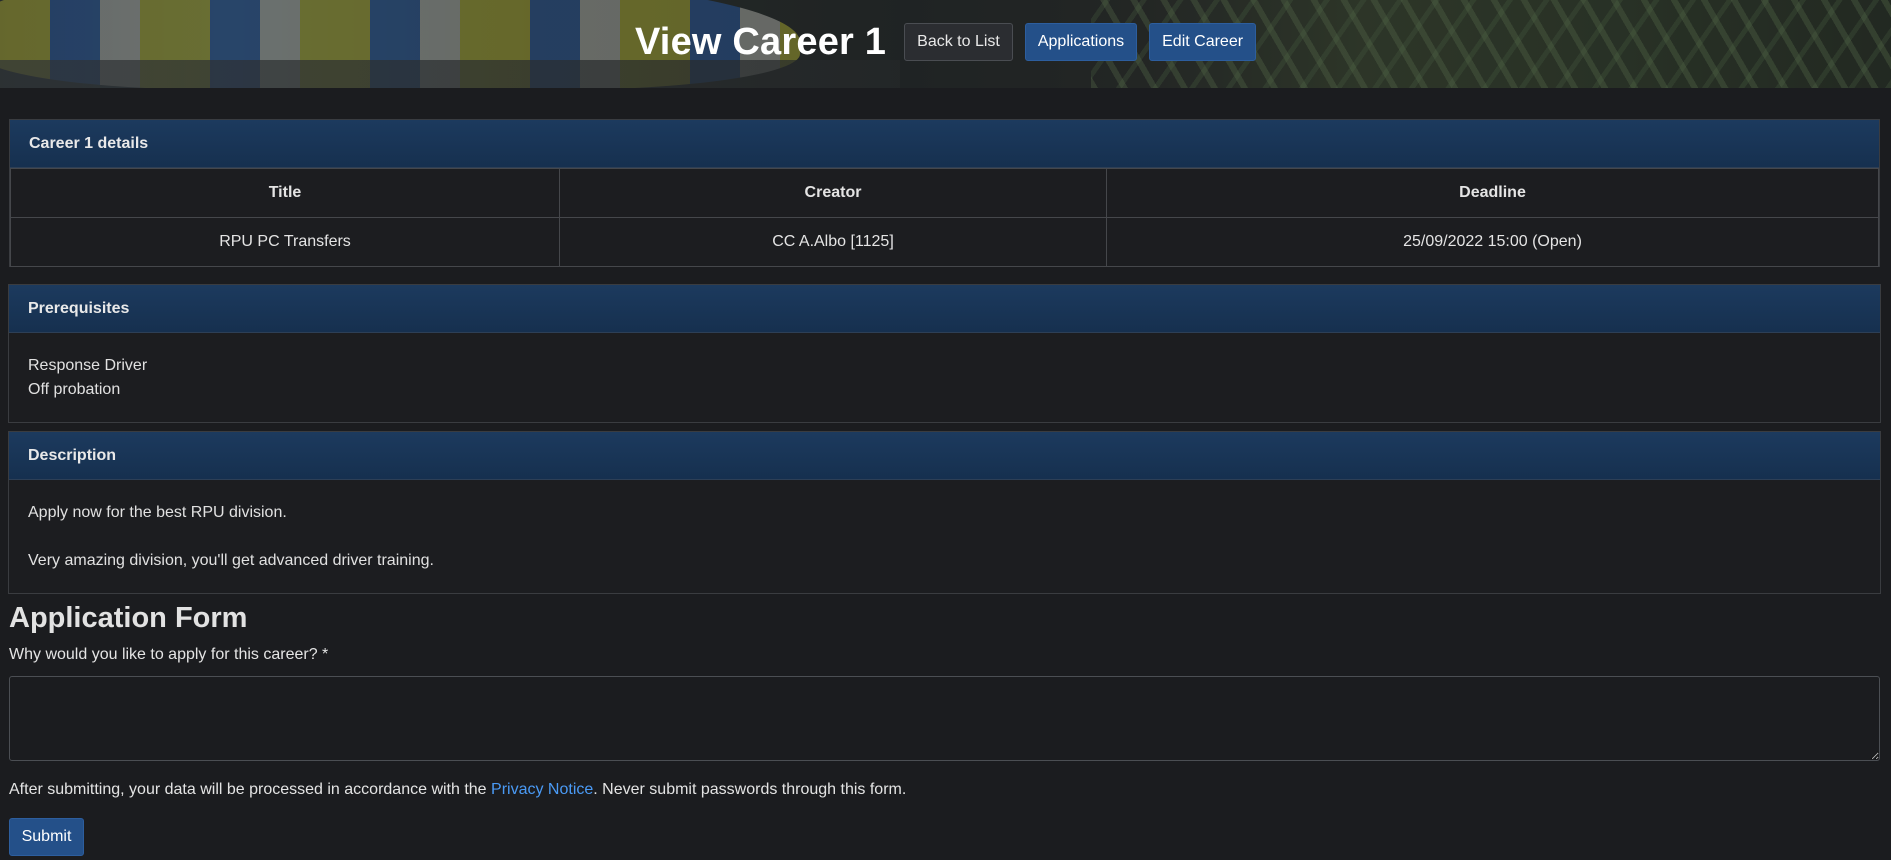 The height and width of the screenshot is (860, 1891). I want to click on prerequisites-heading: Prerequisites, so click(944, 309).